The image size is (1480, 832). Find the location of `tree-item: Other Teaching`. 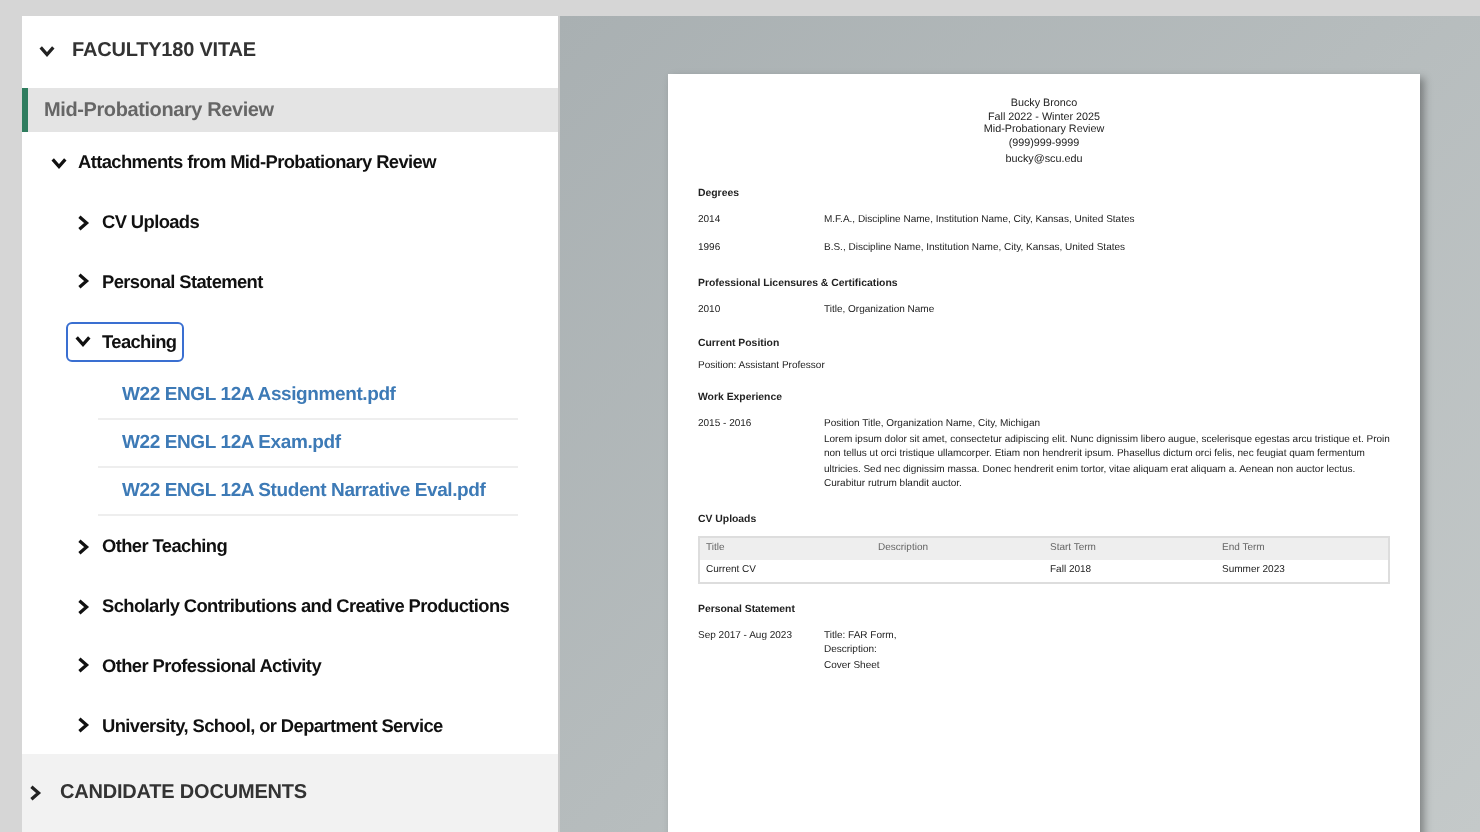

tree-item: Other Teaching is located at coordinates (151, 546).